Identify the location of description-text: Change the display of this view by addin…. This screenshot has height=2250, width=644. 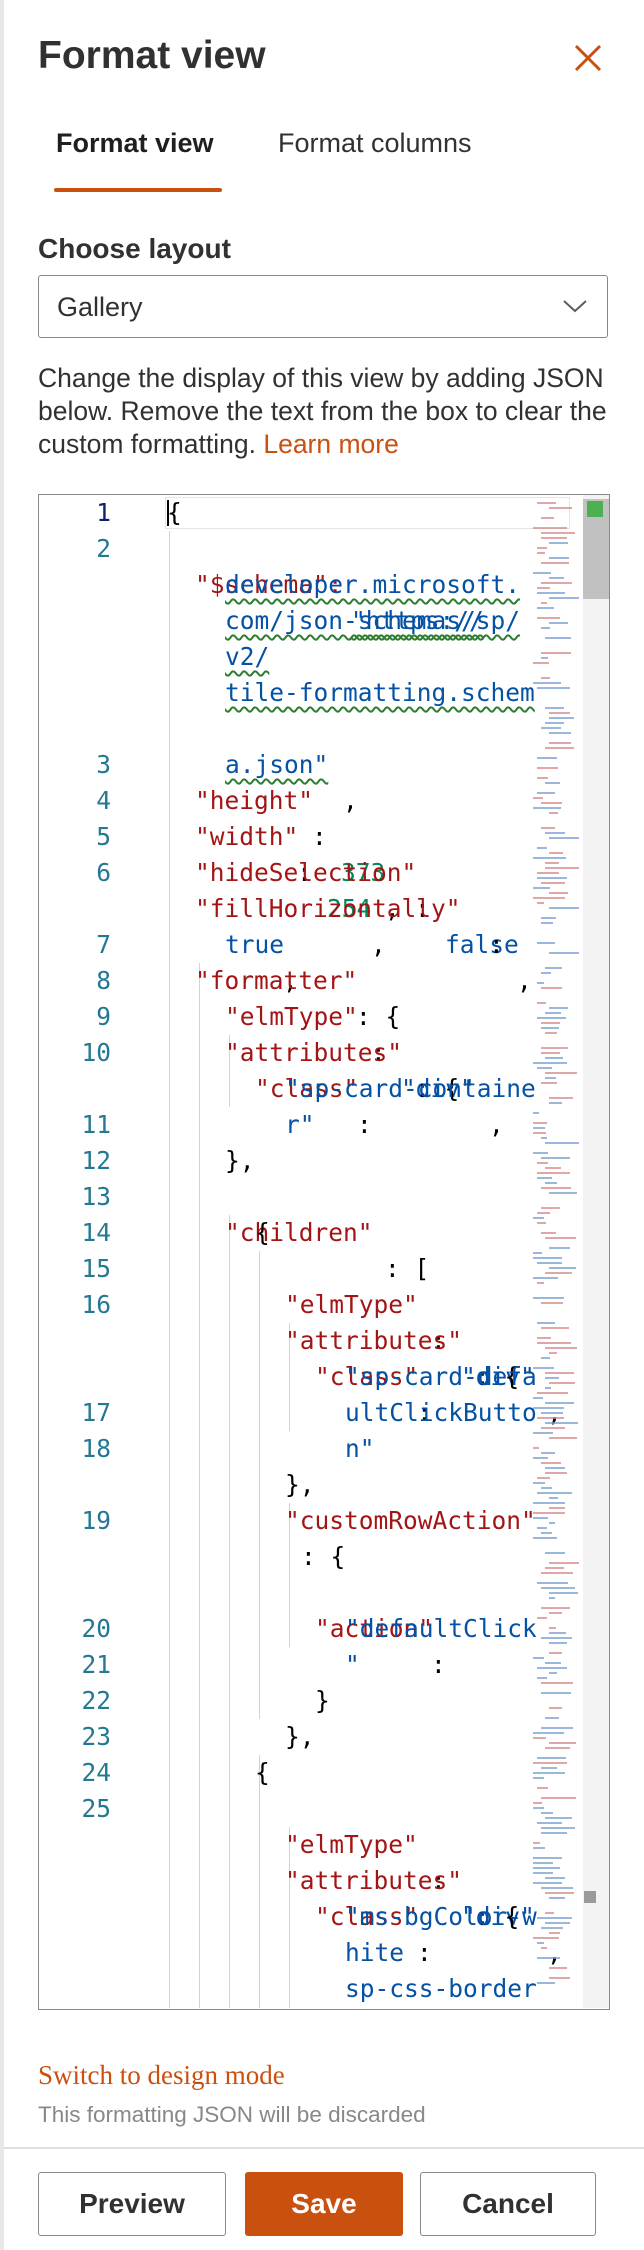
(325, 411).